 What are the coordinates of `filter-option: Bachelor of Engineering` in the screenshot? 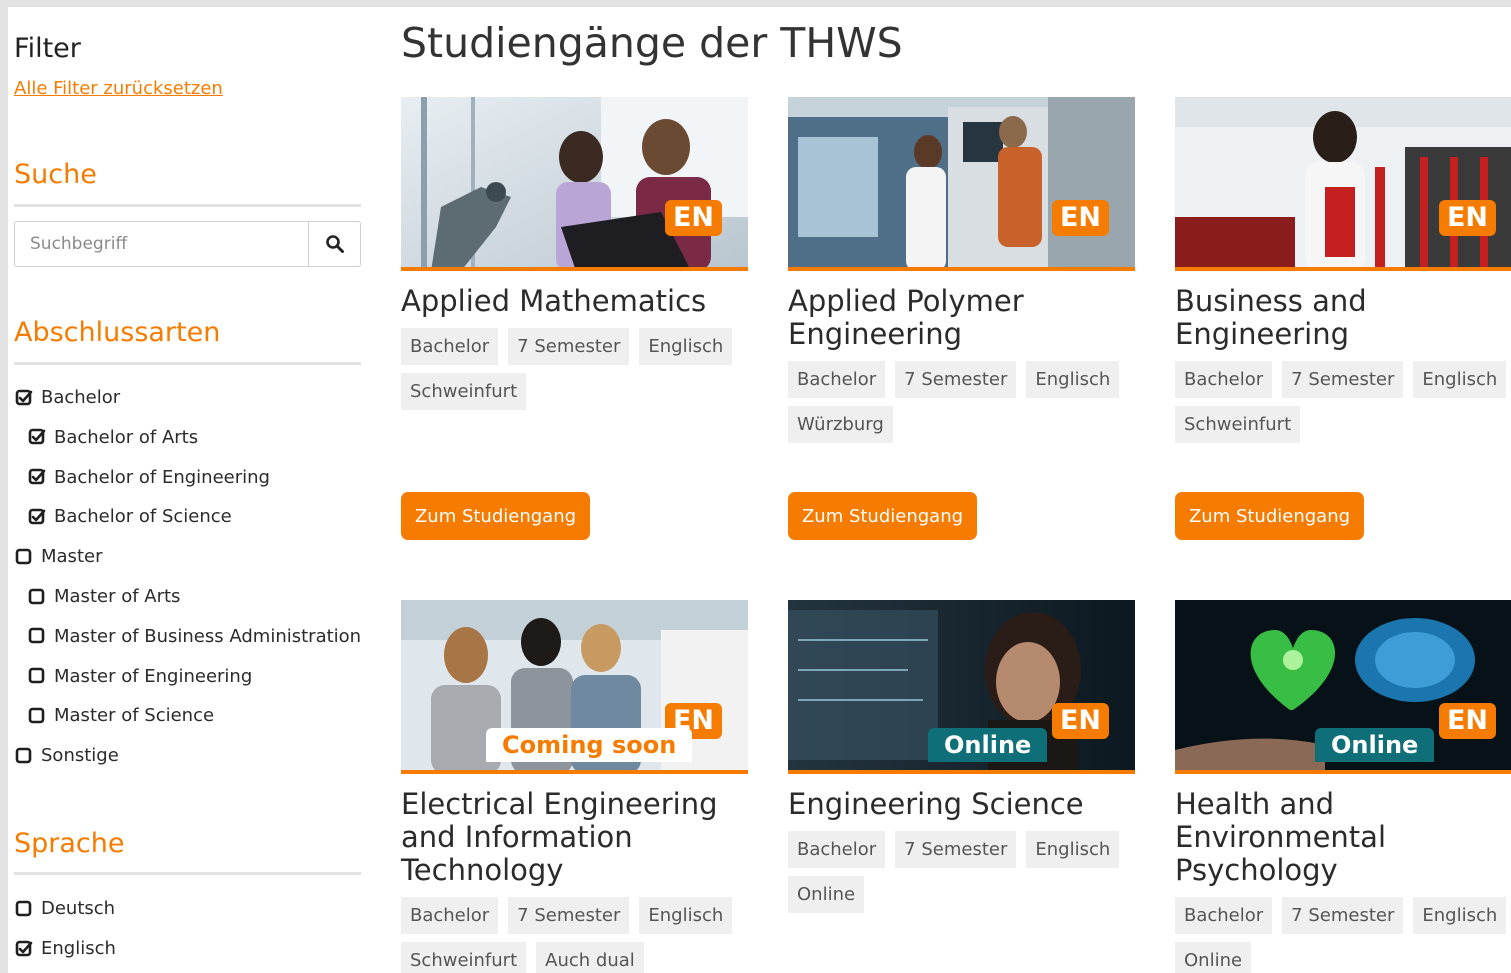 It's located at (148, 477).